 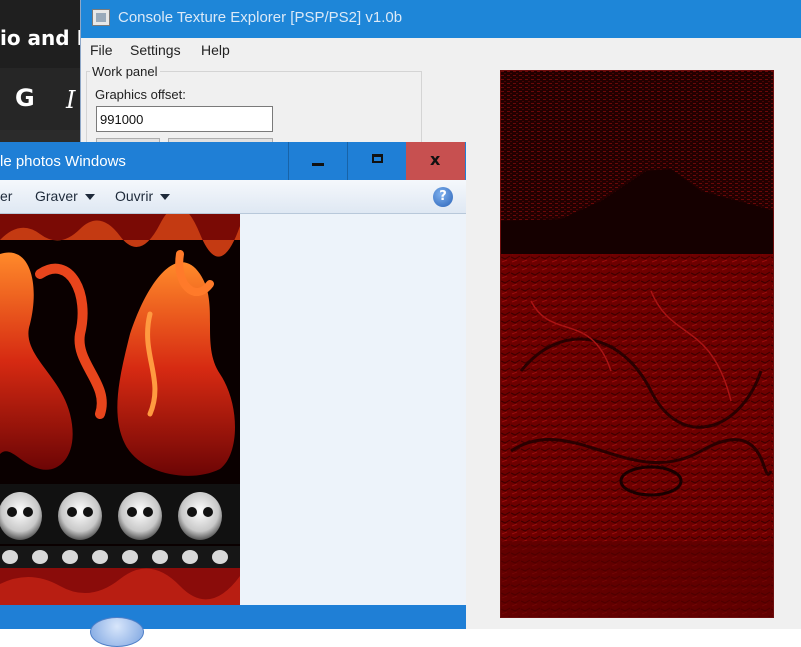 I want to click on toolbar-open: Ouvrir, so click(x=143, y=196).